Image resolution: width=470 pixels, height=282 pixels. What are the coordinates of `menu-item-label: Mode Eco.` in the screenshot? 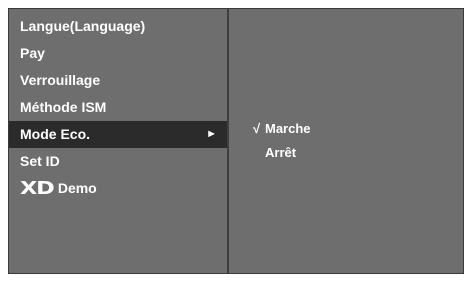 It's located at (55, 134).